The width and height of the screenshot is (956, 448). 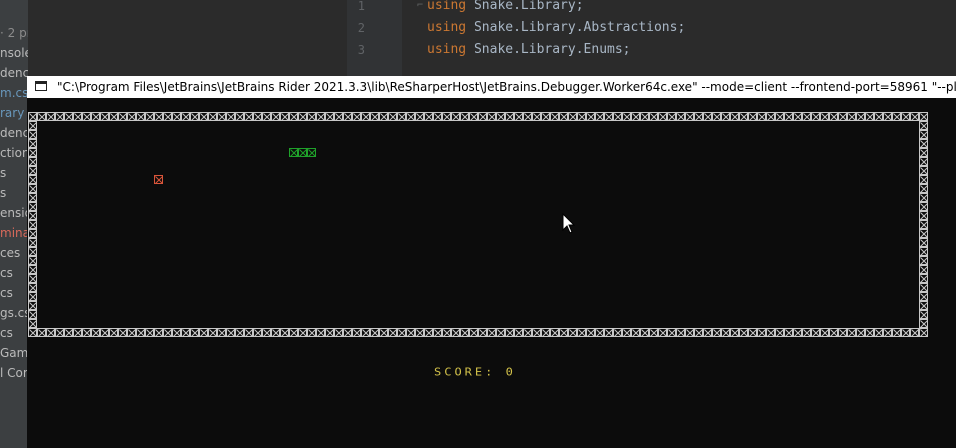 What do you see at coordinates (14, 353) in the screenshot?
I see `solution-tree-item: Game` at bounding box center [14, 353].